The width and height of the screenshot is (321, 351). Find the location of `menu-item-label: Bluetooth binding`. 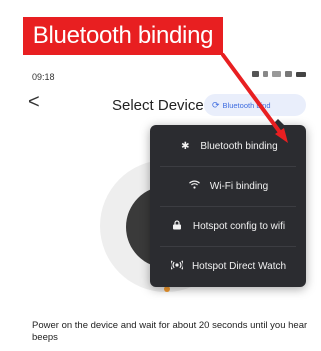

menu-item-label: Bluetooth binding is located at coordinates (239, 146).